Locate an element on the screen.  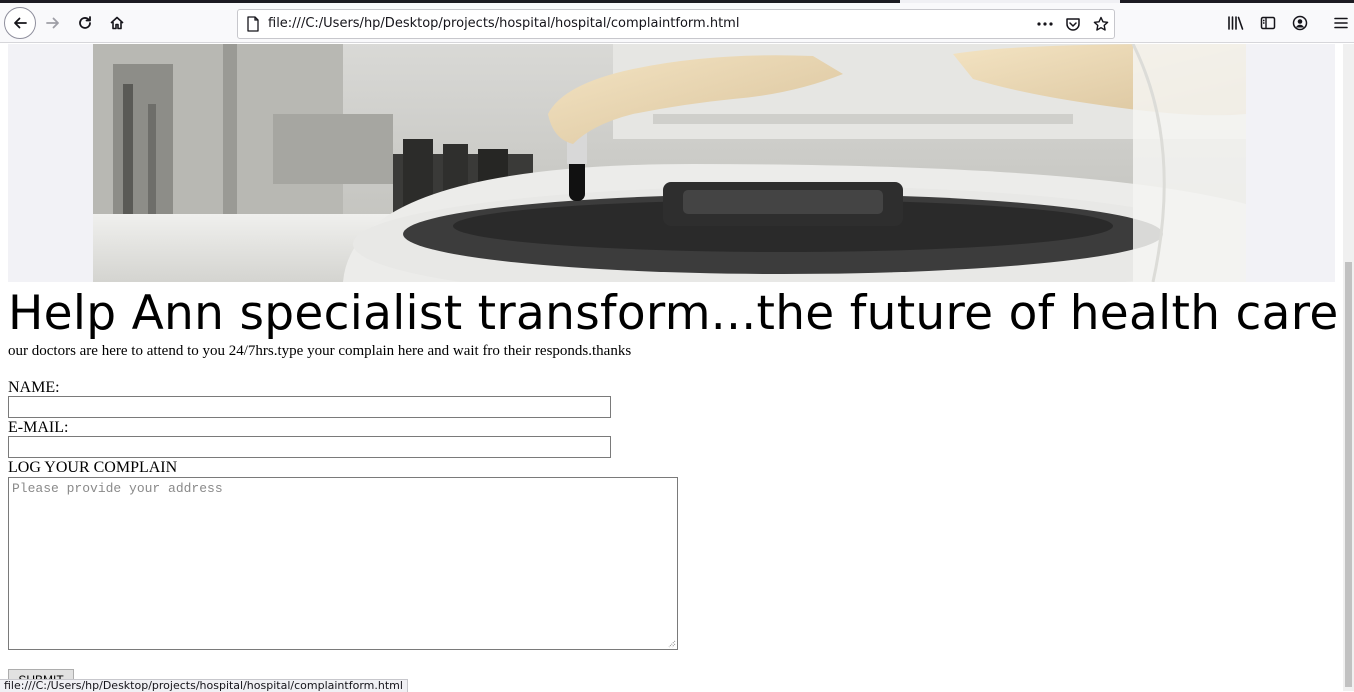
reload-icon is located at coordinates (85, 22).